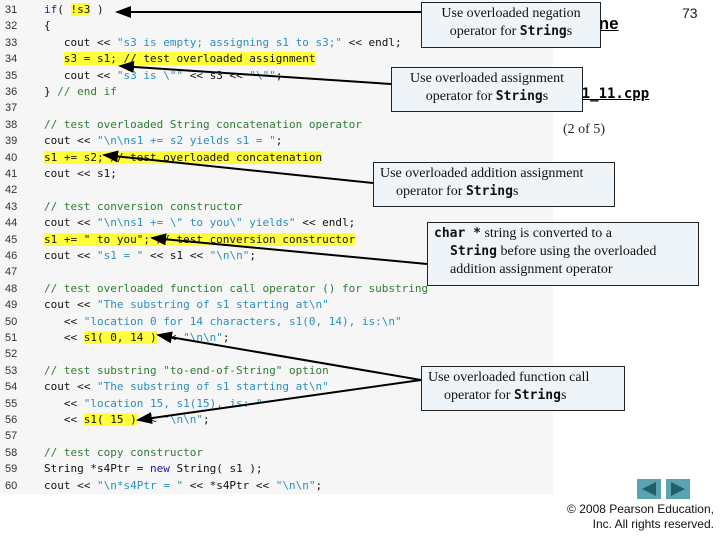 The image size is (720, 540). I want to click on callout-text: addition assignment operator, so click(531, 269).